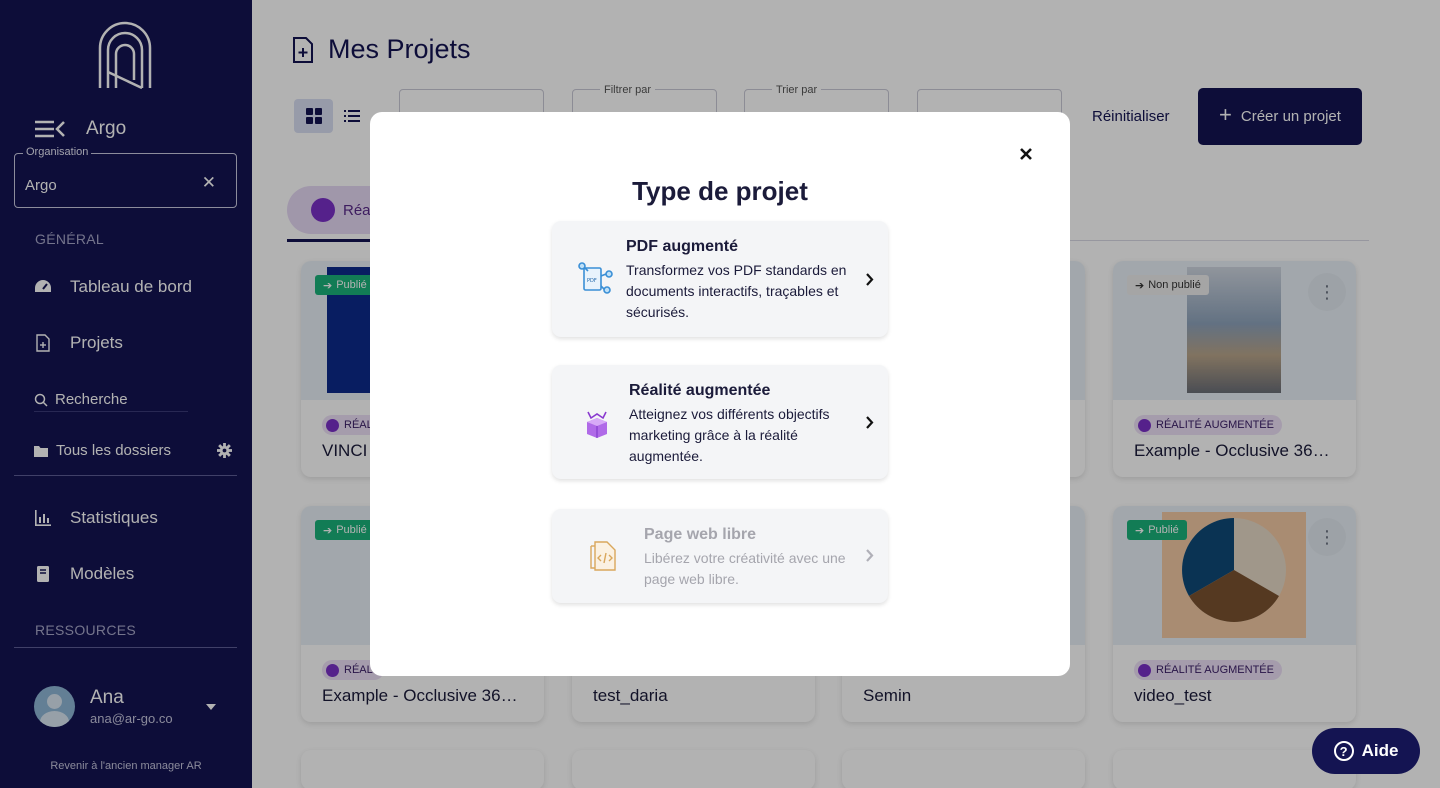 The height and width of the screenshot is (788, 1440). Describe the element at coordinates (1343, 751) in the screenshot. I see `question-icon: ?` at that location.